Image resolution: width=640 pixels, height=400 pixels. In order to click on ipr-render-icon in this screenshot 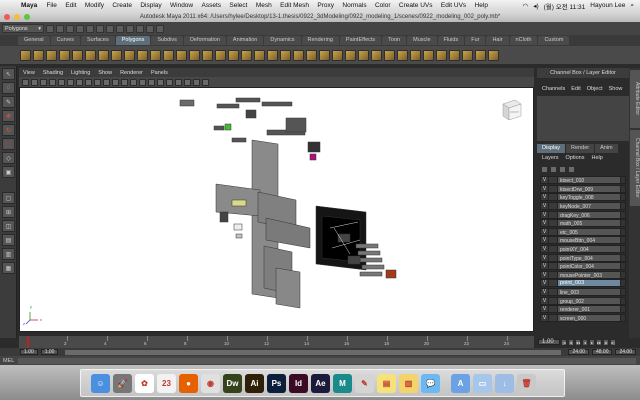, I will do `click(150, 28)`.